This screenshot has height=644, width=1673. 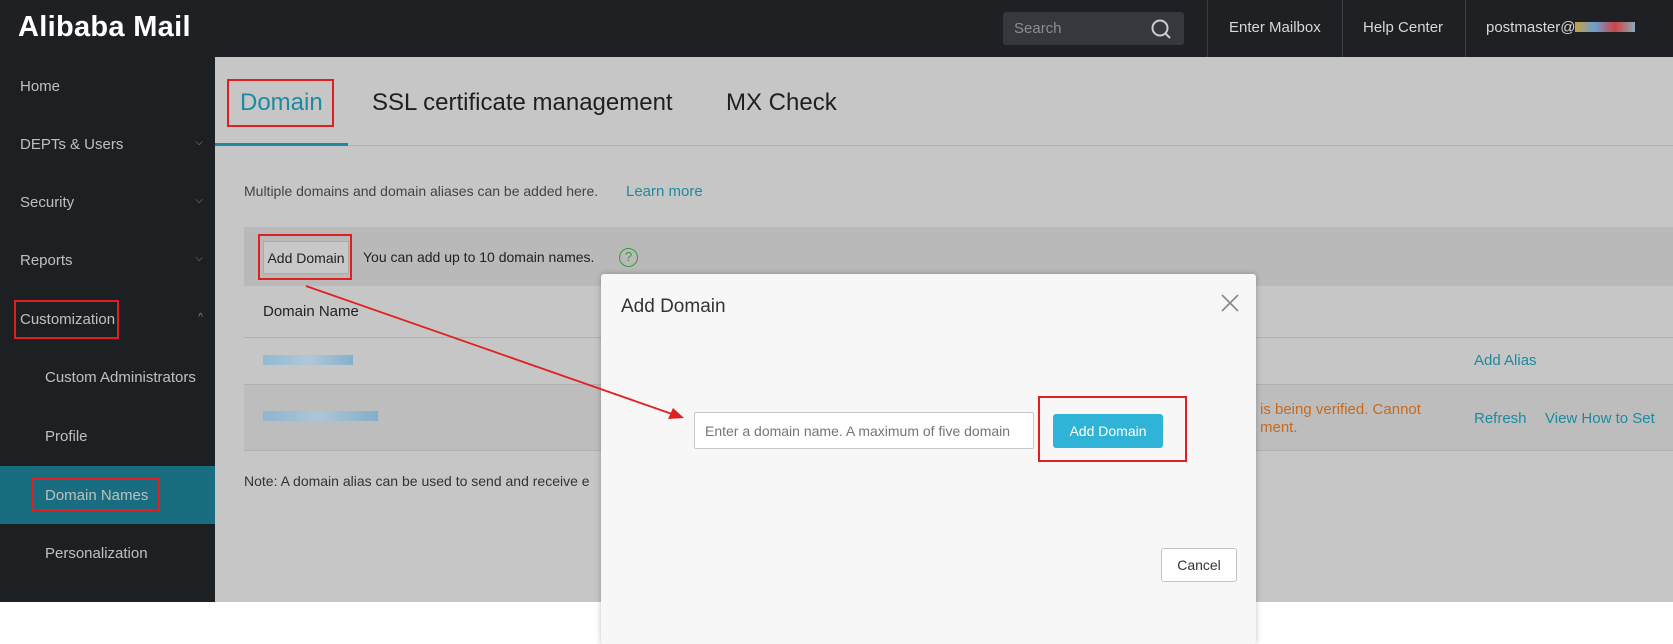 I want to click on tab-mx-check: MX Check, so click(x=781, y=103).